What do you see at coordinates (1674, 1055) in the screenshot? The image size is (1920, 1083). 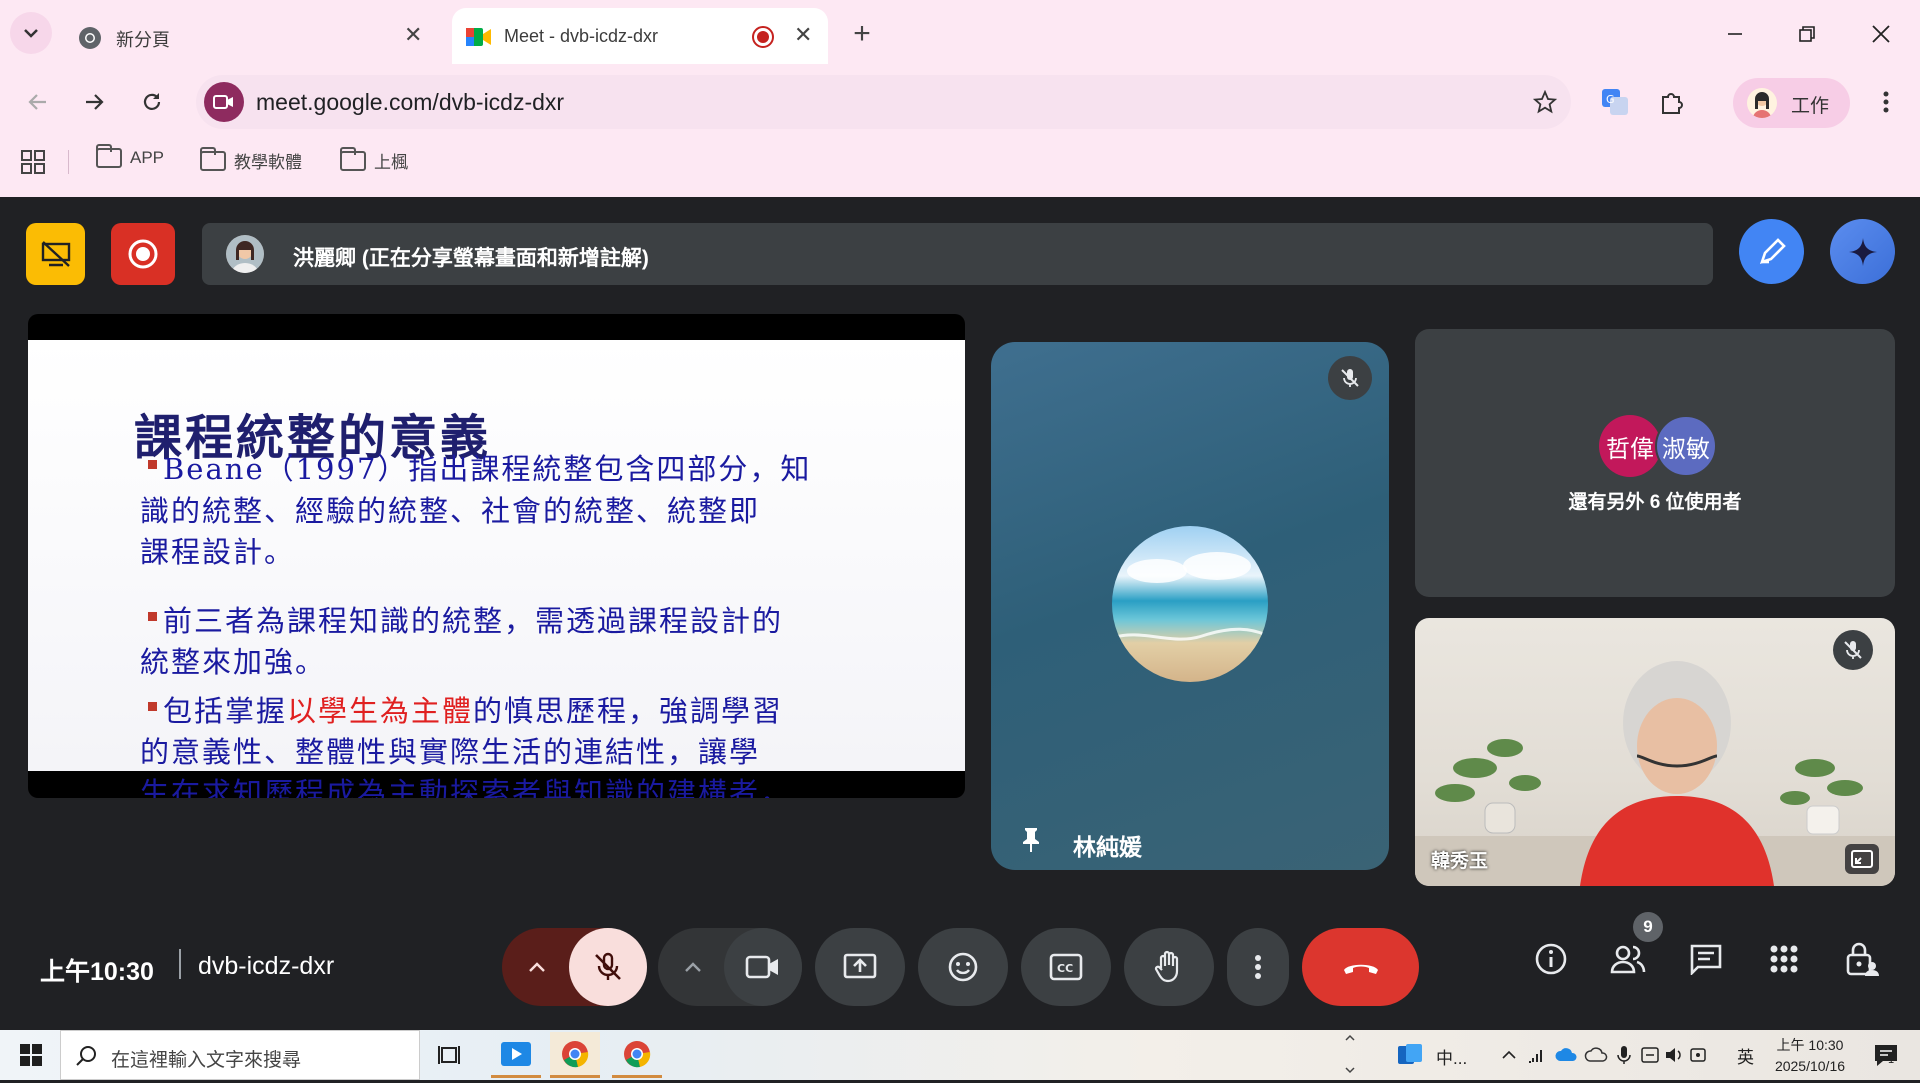 I see `tray-volume` at bounding box center [1674, 1055].